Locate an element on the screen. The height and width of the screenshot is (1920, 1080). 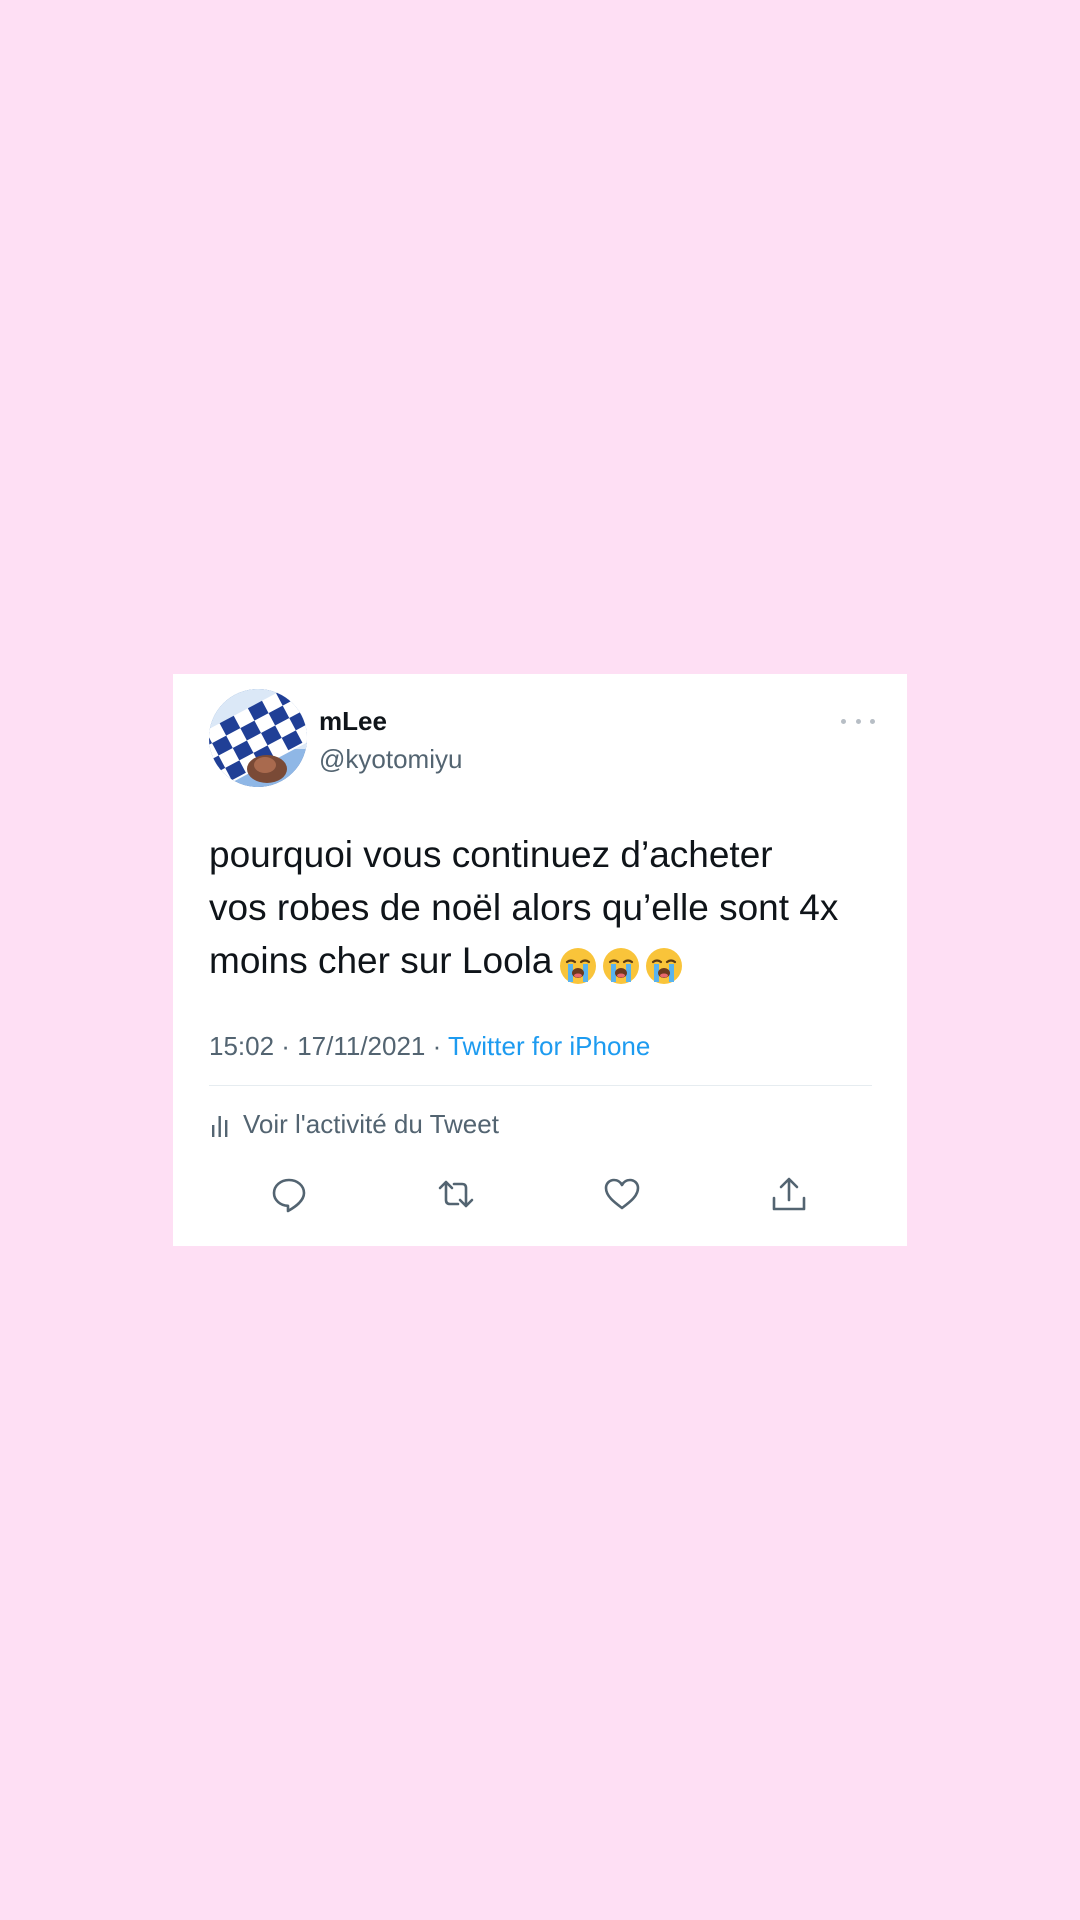
divider is located at coordinates (540, 1085).